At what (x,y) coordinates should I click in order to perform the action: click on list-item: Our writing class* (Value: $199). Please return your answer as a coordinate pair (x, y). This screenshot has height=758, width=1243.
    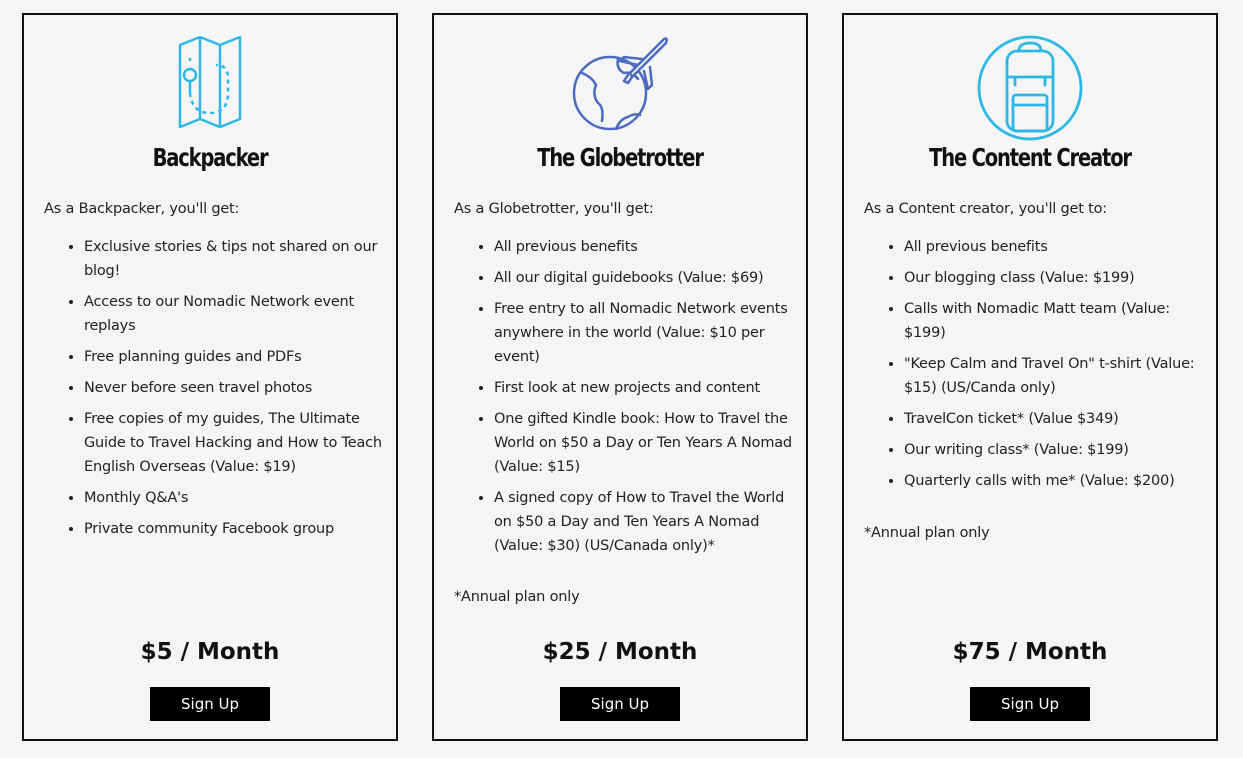
    Looking at the image, I should click on (1053, 450).